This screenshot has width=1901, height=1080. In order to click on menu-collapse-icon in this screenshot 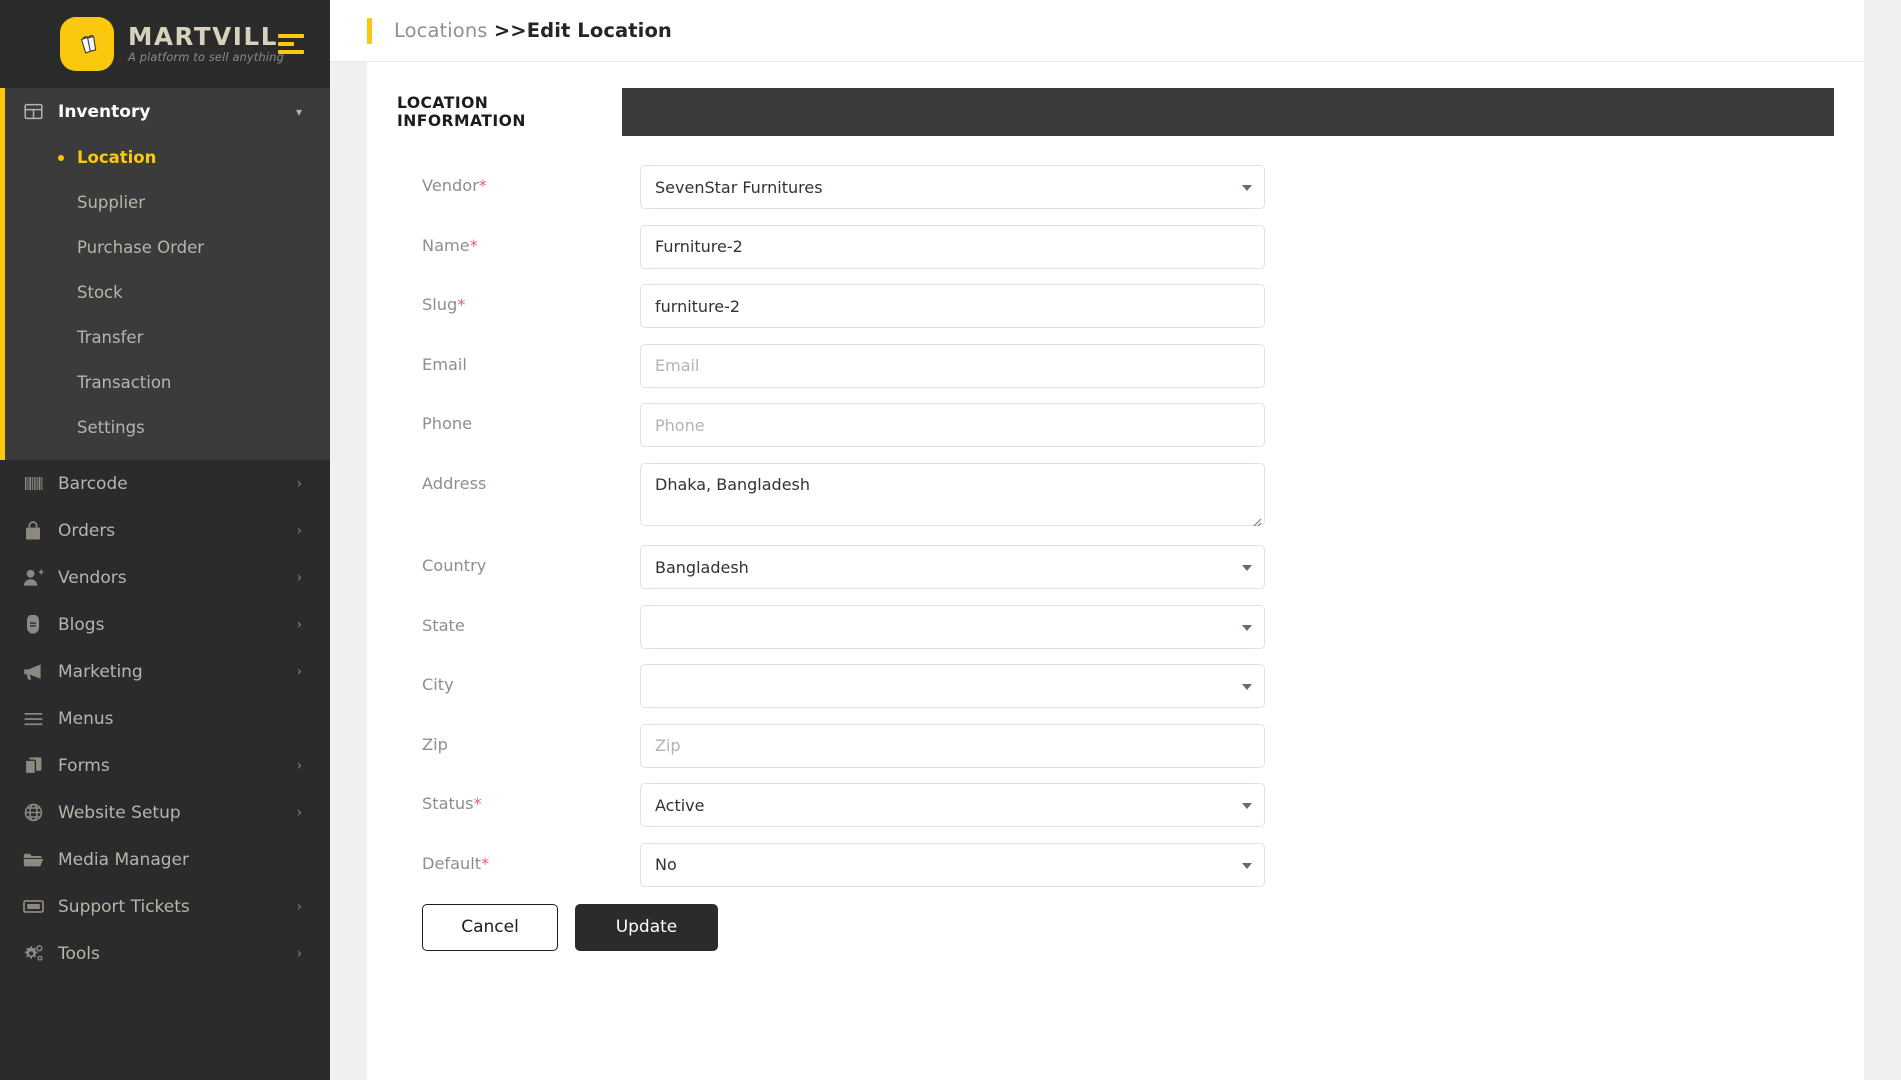, I will do `click(291, 44)`.